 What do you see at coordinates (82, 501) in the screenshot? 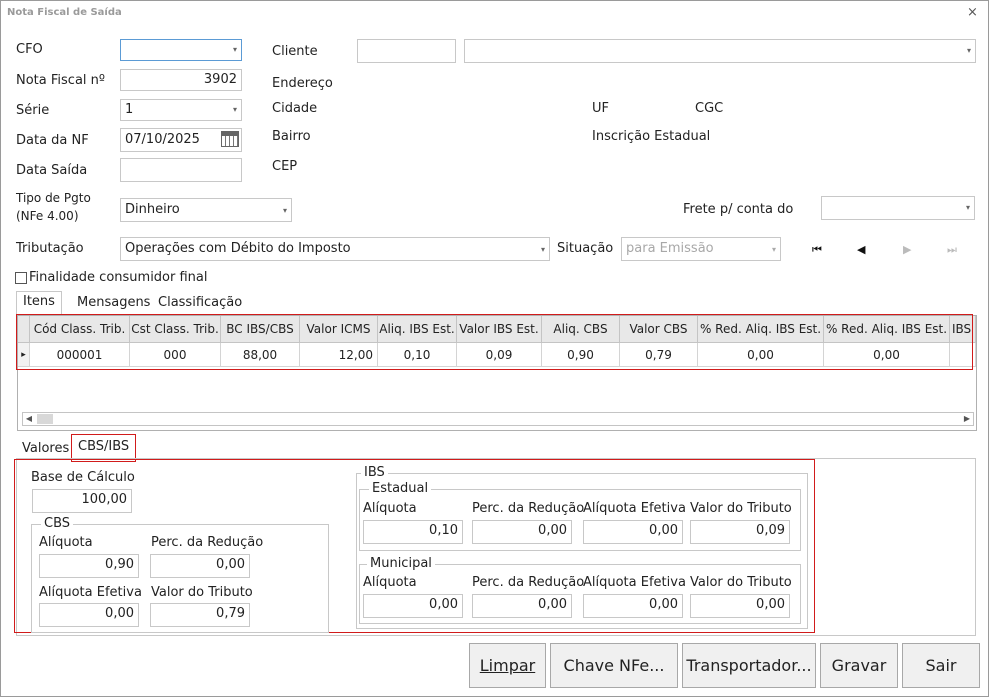
I see `base-calculo-input: 100,00` at bounding box center [82, 501].